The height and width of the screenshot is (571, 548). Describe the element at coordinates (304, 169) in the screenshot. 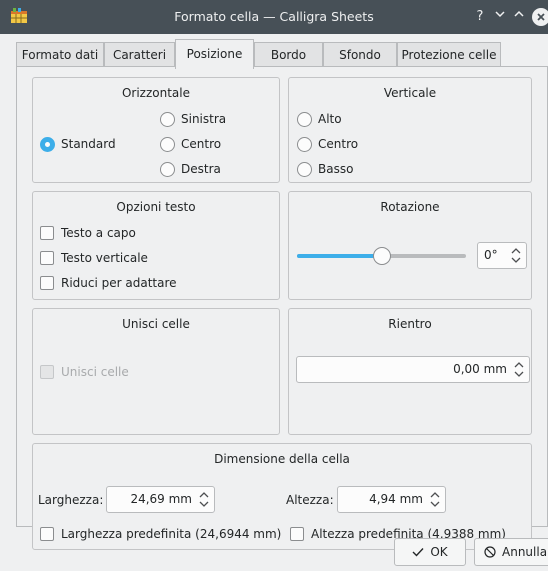

I see `radio-basso-indicator` at that location.